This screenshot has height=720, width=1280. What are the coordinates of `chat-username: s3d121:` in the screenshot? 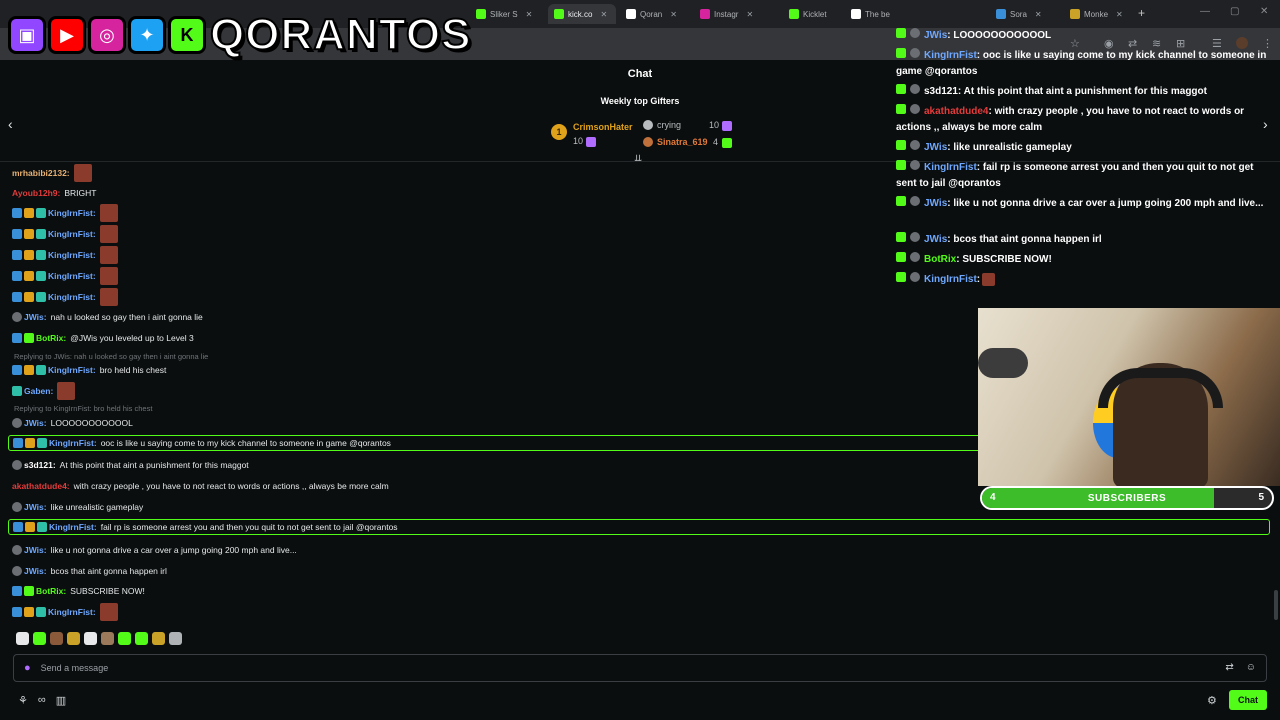 It's located at (40, 465).